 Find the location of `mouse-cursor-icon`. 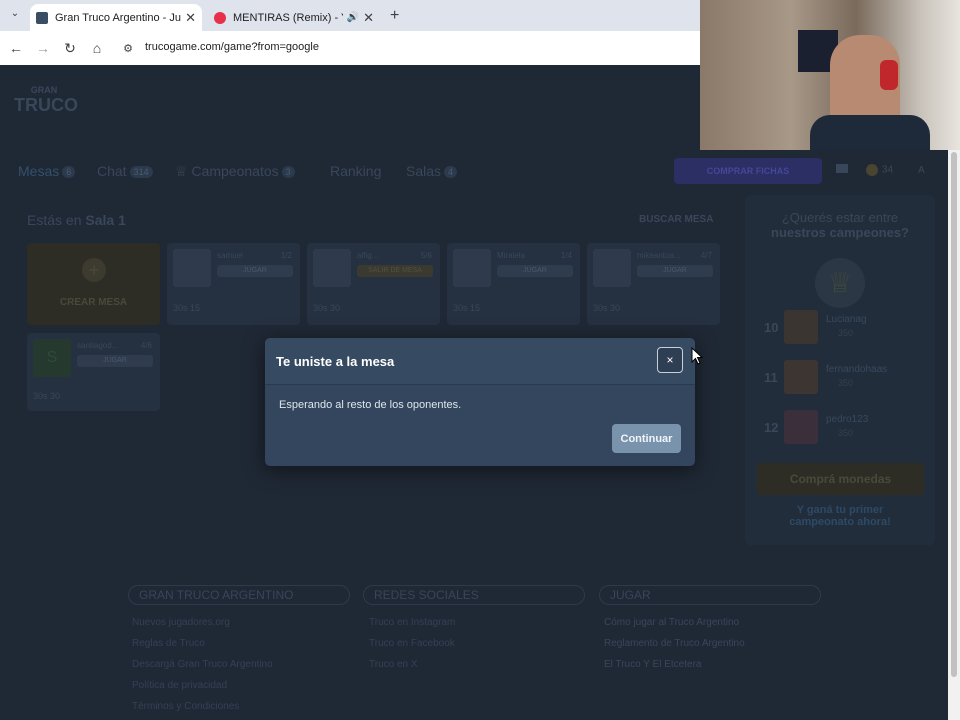

mouse-cursor-icon is located at coordinates (697, 358).